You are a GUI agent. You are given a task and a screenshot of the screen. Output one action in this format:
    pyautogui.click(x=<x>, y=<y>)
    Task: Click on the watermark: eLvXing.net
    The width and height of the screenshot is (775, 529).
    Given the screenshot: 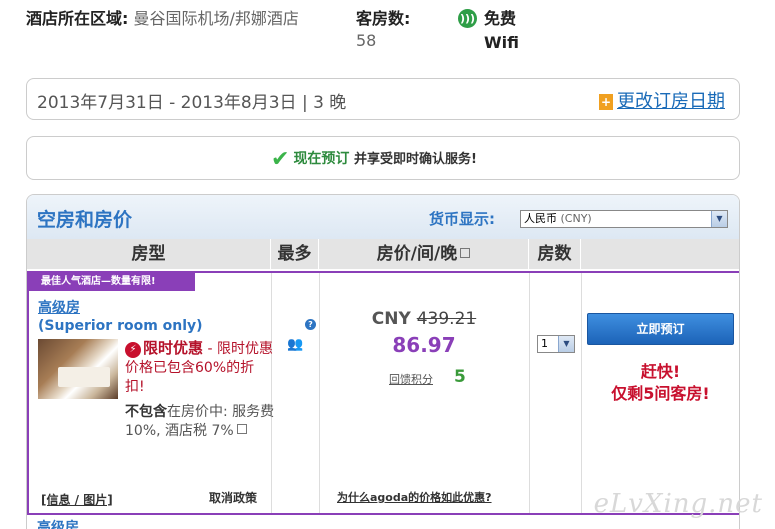 What is the action you would take?
    pyautogui.click(x=678, y=504)
    